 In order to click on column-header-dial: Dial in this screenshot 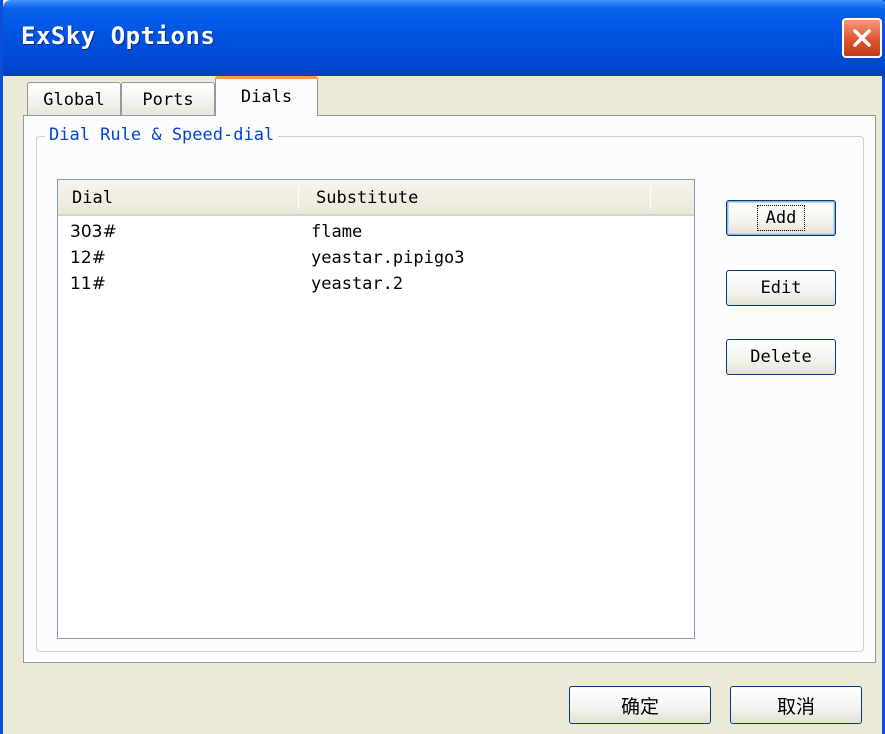, I will do `click(178, 197)`.